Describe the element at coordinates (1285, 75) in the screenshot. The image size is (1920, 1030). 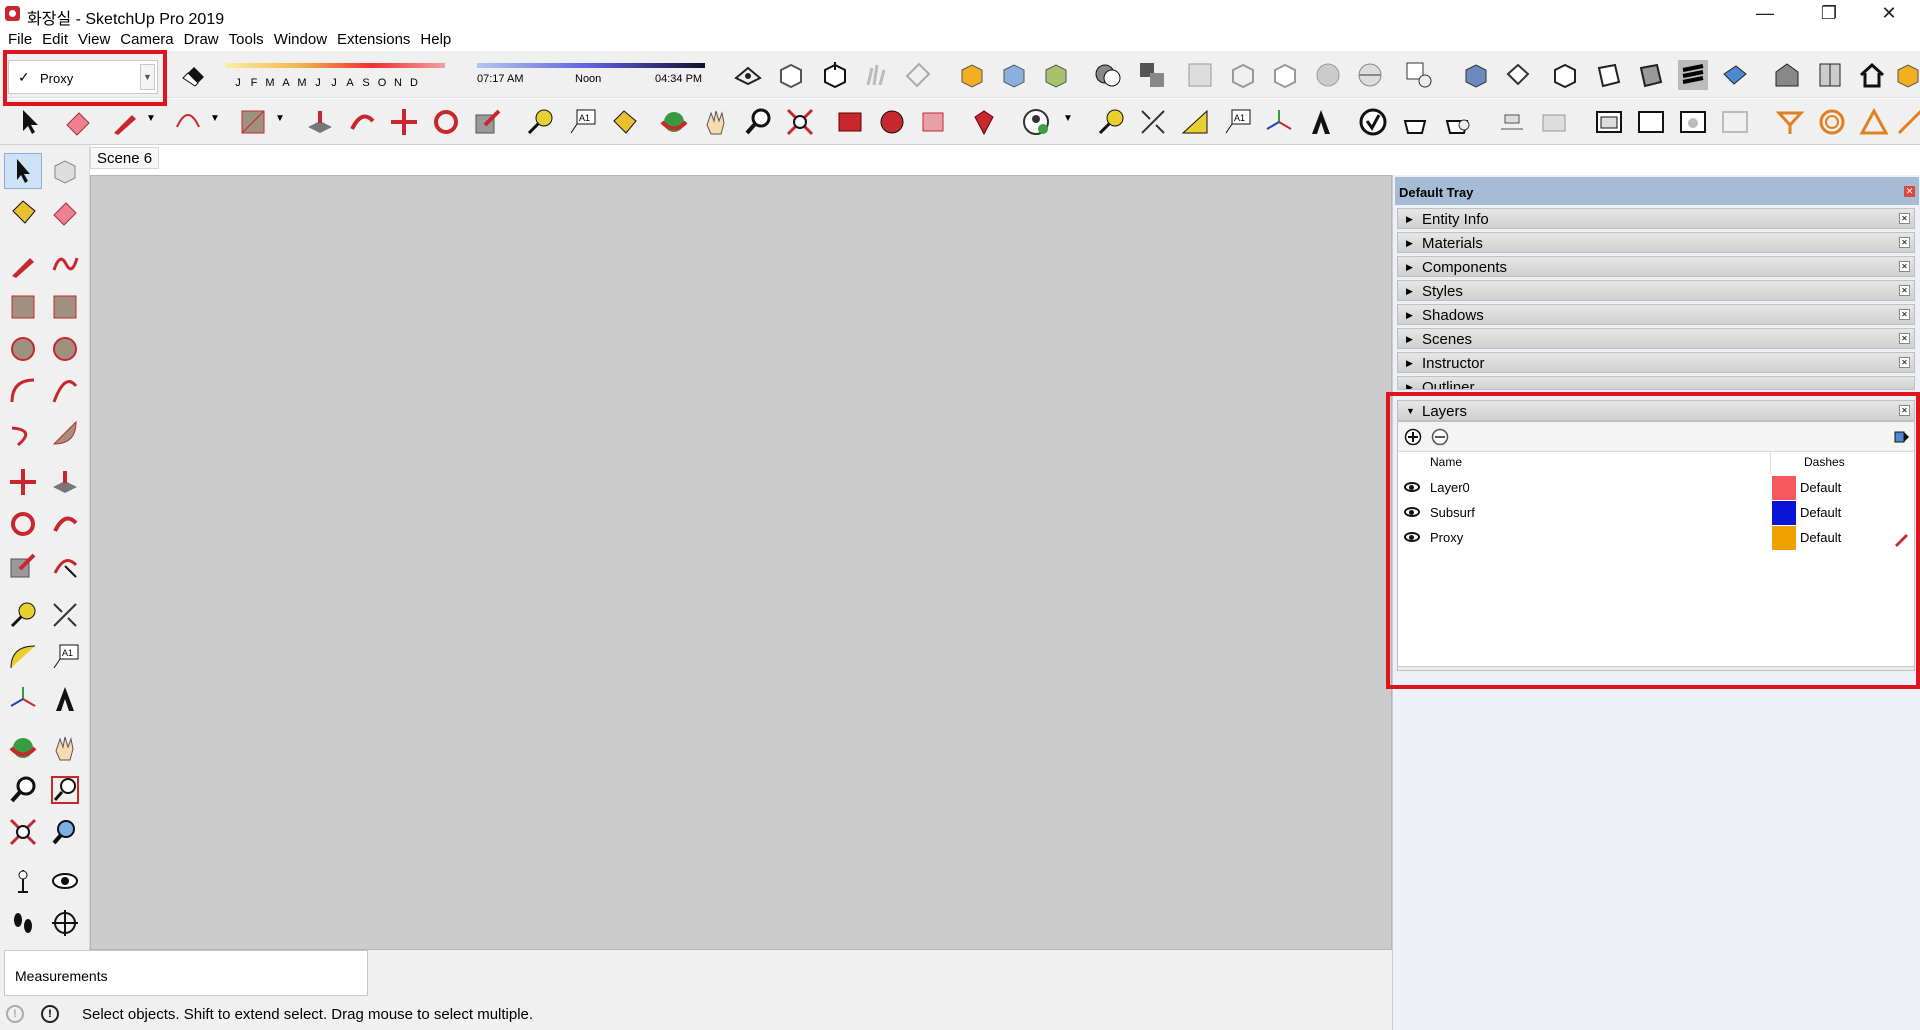
I see `hidden-line-style-icon` at that location.